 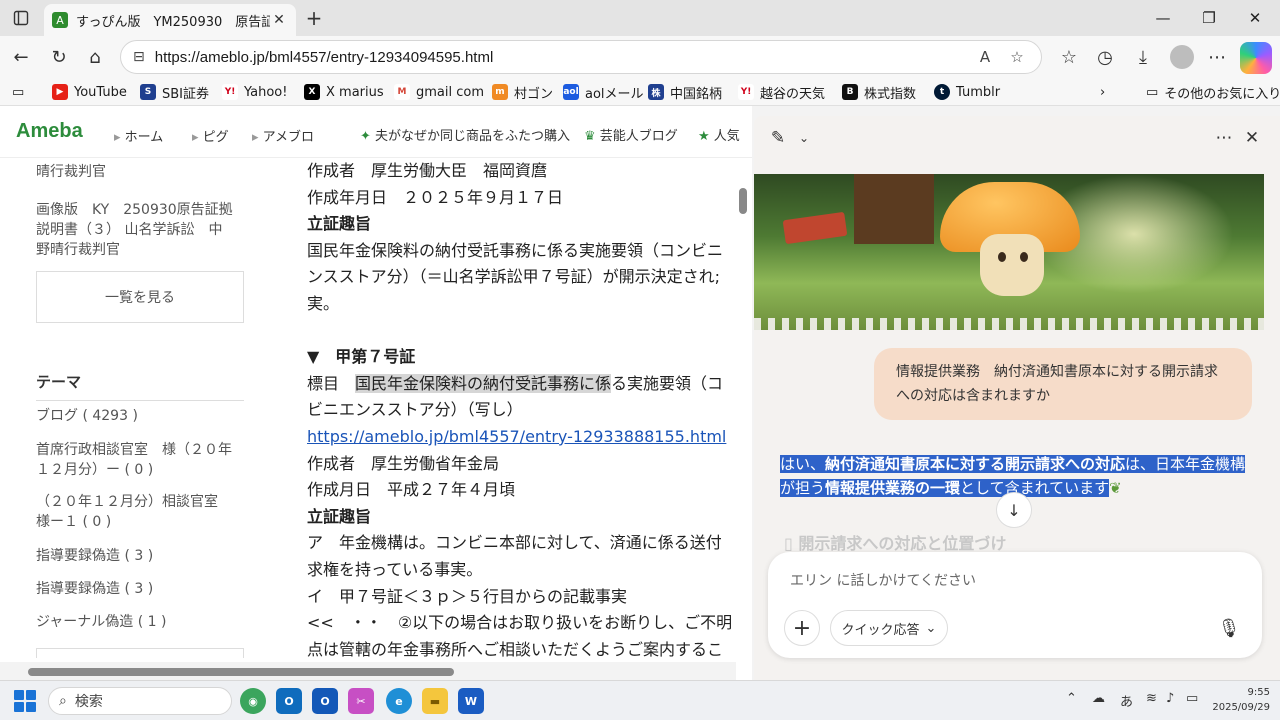 I want to click on word-icon: W, so click(x=471, y=701).